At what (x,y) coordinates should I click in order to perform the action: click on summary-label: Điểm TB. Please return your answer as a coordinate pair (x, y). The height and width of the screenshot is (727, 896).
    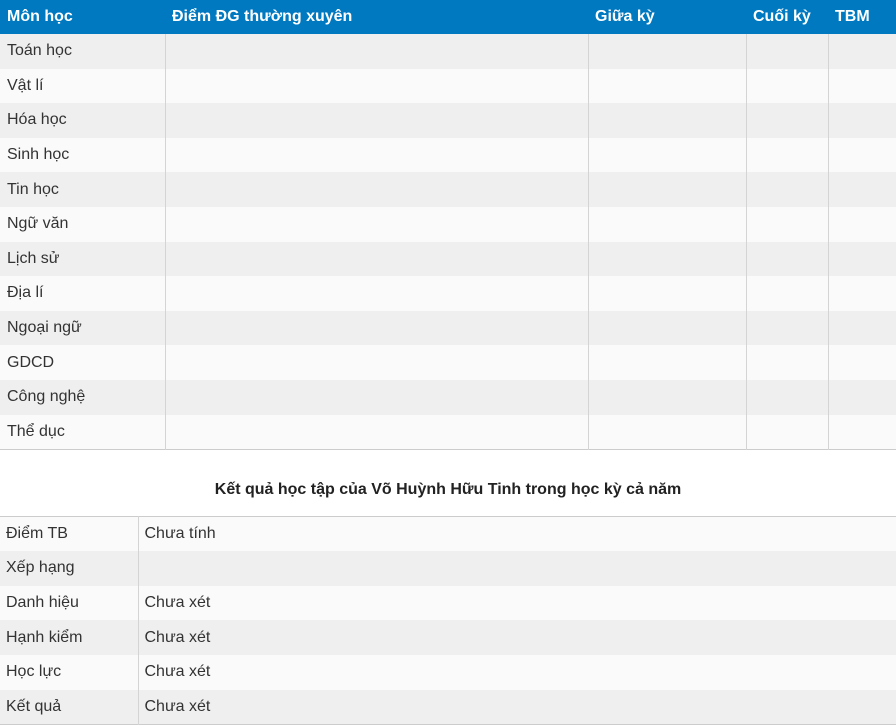
    Looking at the image, I should click on (69, 533).